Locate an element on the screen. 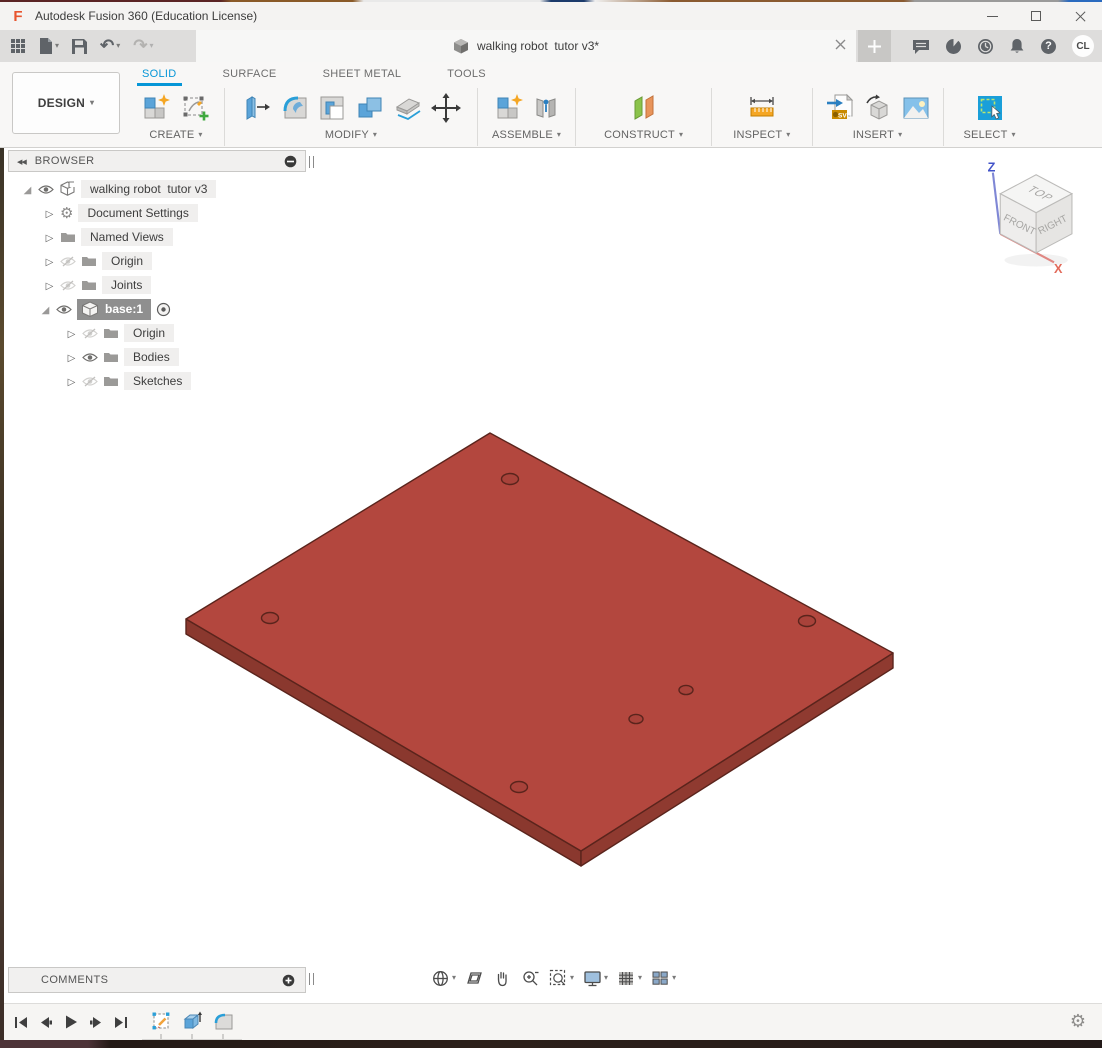  tab-sheet-metal: SHEET METAL is located at coordinates (362, 74).